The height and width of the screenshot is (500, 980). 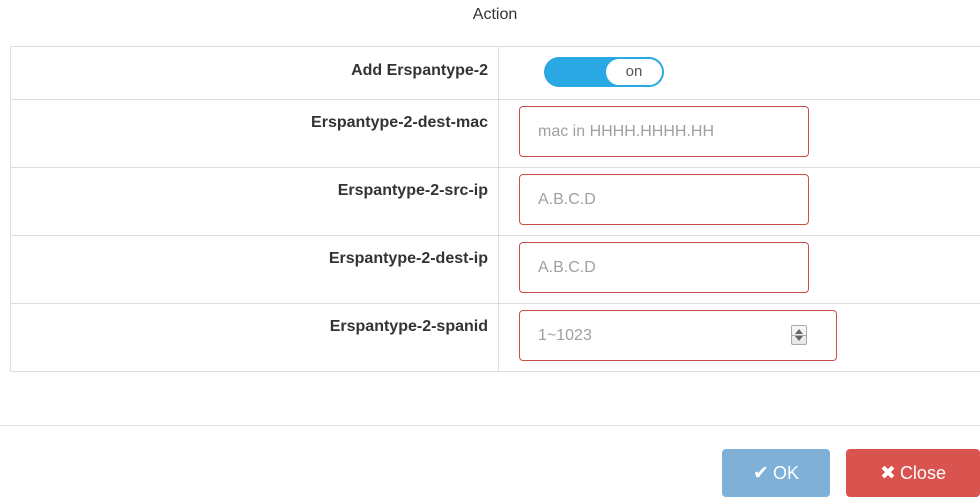 I want to click on close-button: ✖ Close, so click(x=913, y=473).